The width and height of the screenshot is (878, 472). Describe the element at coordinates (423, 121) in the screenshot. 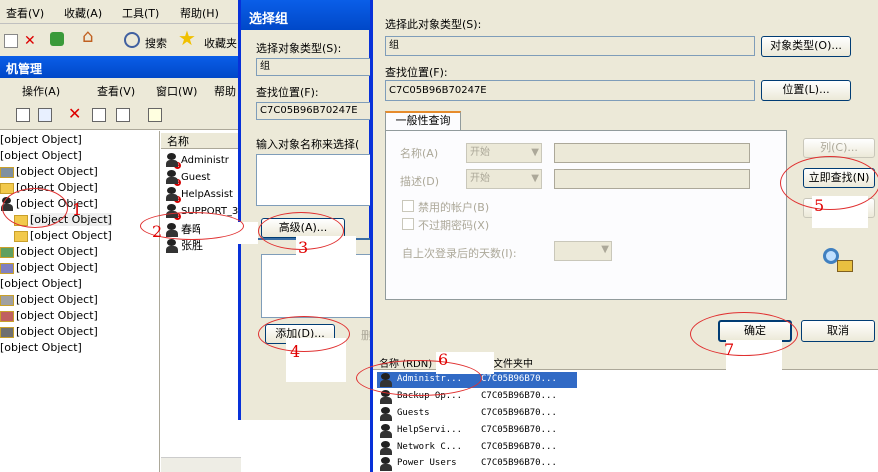

I see `tab-common-queries: 一般性查询` at that location.